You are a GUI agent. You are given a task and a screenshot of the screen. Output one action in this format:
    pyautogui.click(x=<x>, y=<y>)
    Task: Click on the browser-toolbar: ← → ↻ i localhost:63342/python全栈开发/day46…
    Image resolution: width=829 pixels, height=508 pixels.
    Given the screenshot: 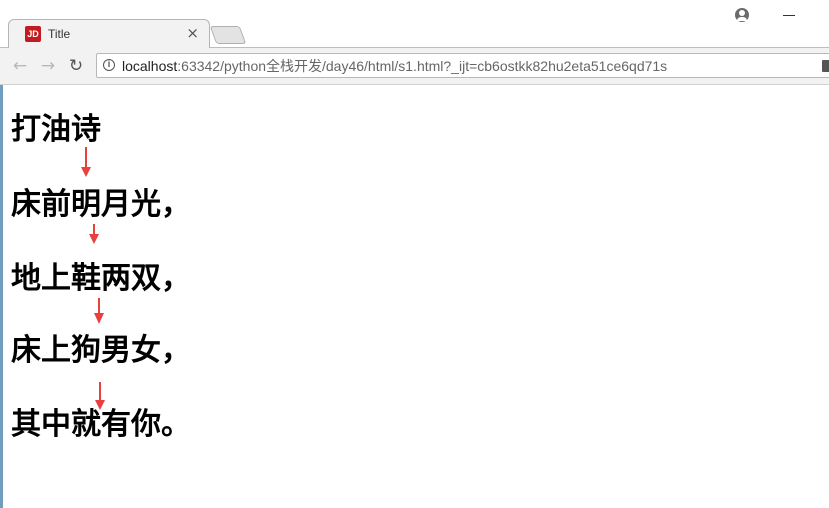 What is the action you would take?
    pyautogui.click(x=414, y=66)
    